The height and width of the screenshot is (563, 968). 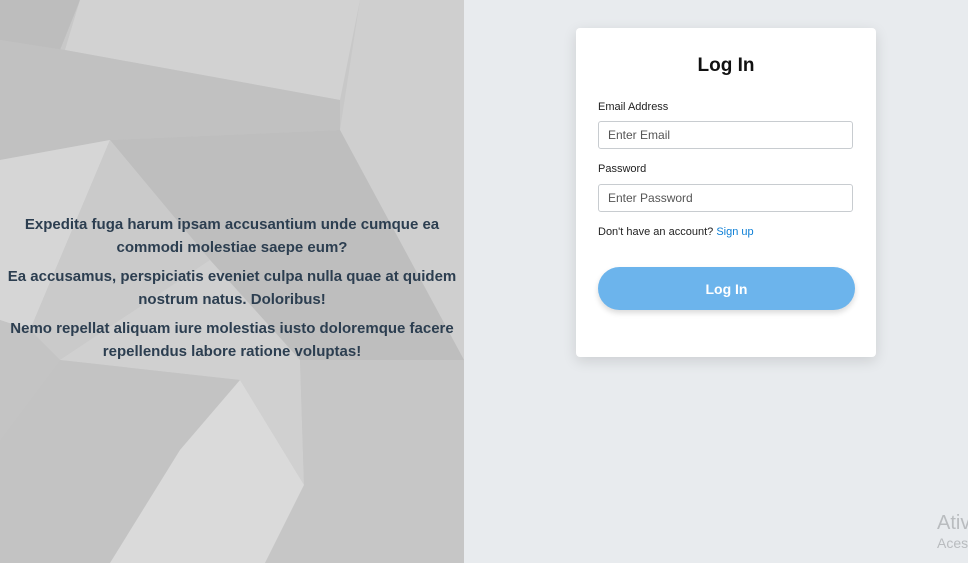 I want to click on activation-watermark: Ativ Aces, so click(x=952, y=532).